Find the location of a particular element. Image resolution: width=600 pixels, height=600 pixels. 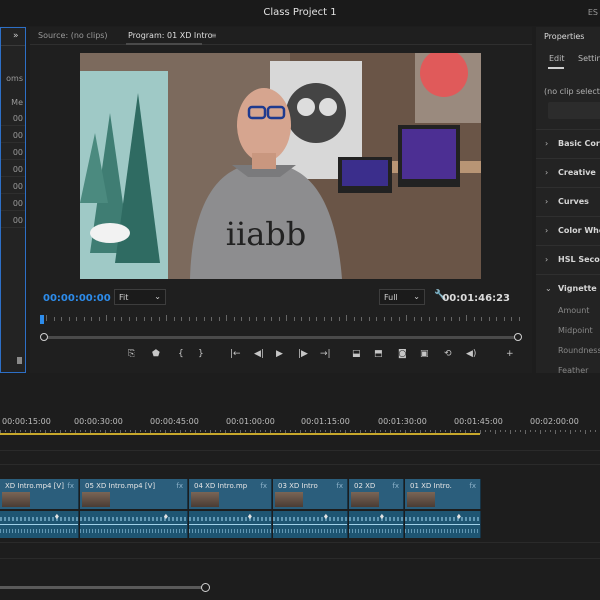

extract-icon: ⬒ is located at coordinates (378, 354).